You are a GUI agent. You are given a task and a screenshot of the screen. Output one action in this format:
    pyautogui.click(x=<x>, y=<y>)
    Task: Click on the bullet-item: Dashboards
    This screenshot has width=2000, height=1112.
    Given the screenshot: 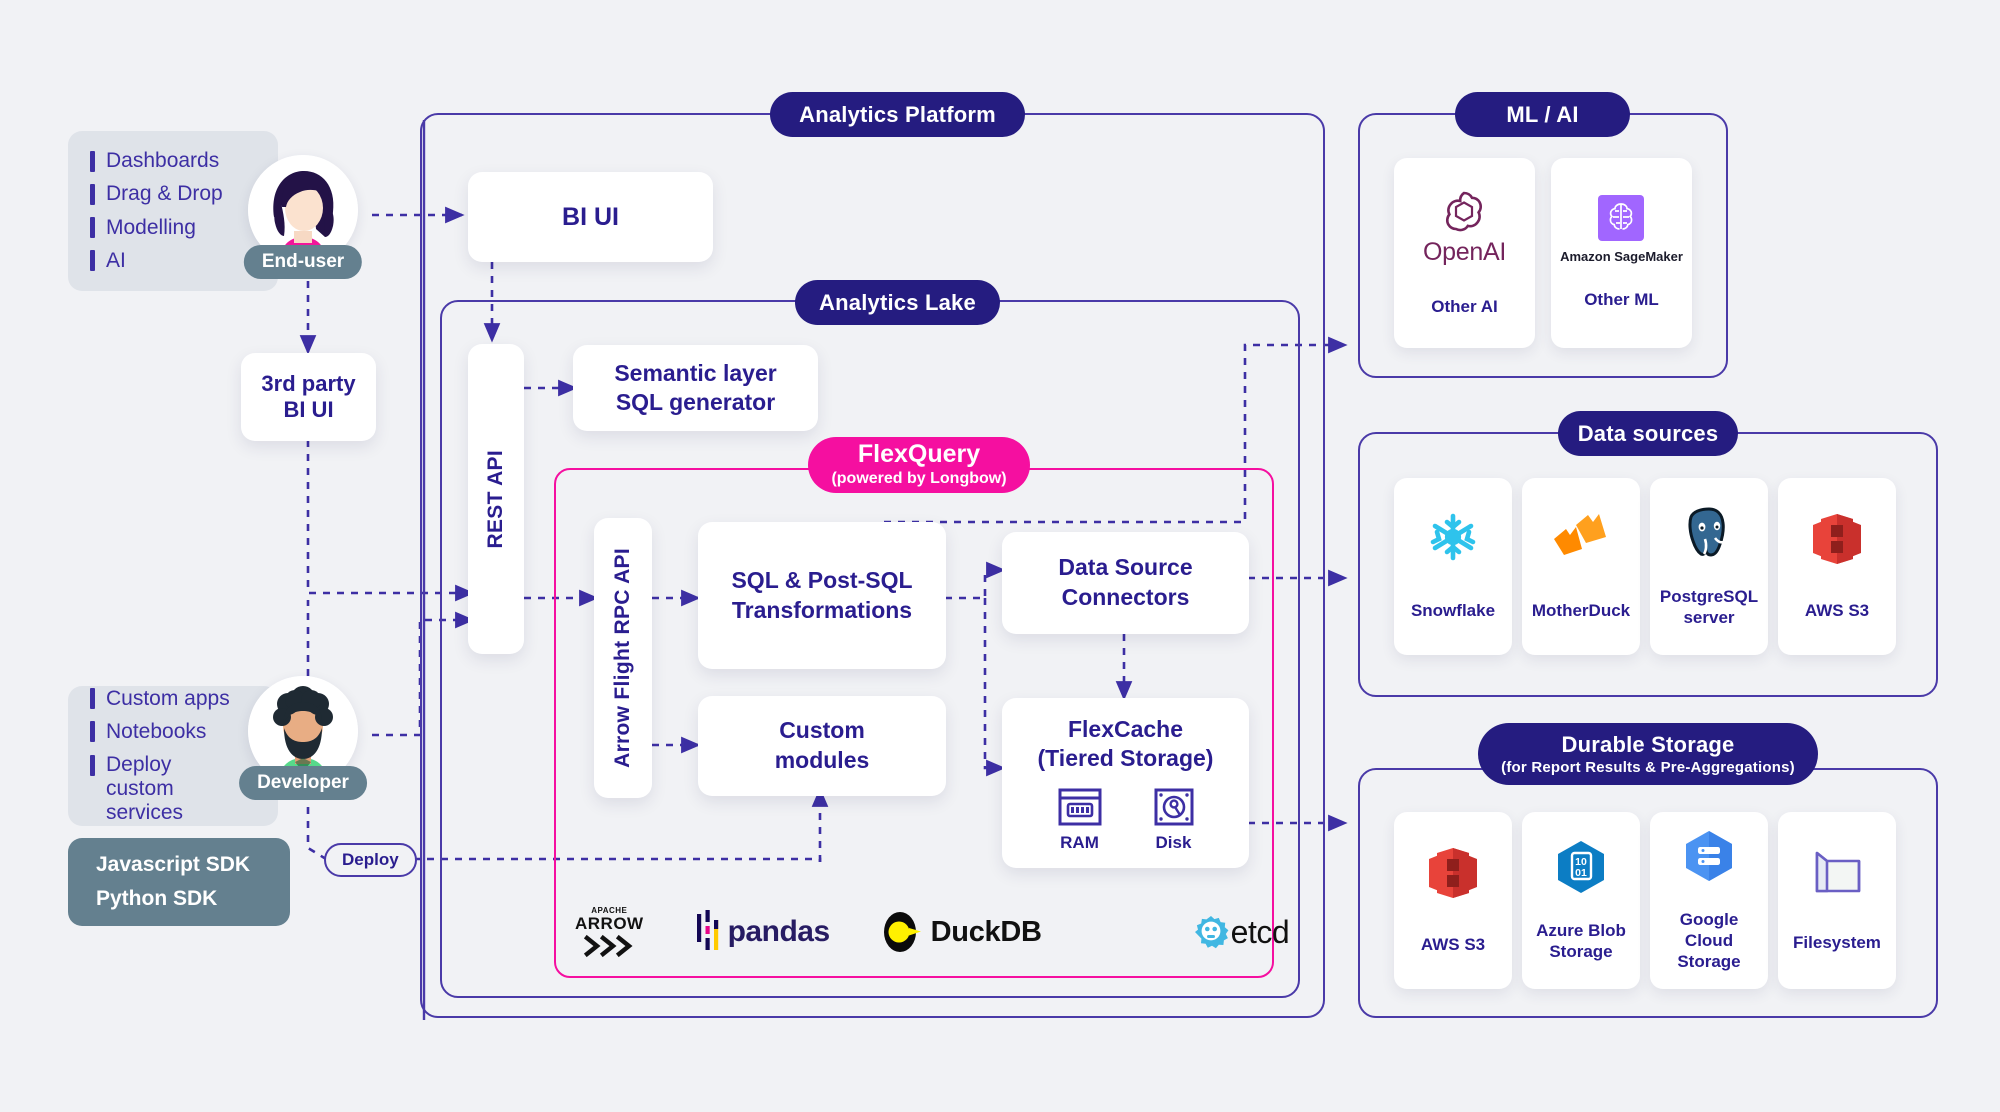 What is the action you would take?
    pyautogui.click(x=173, y=161)
    